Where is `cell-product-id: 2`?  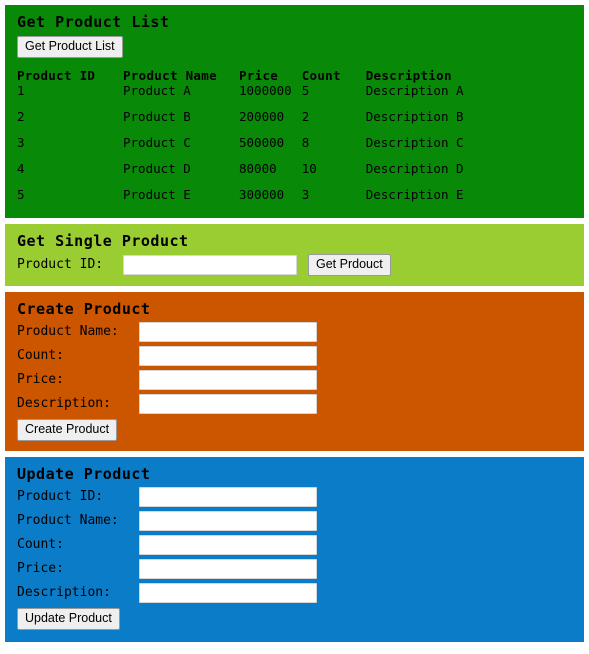 cell-product-id: 2 is located at coordinates (21, 116).